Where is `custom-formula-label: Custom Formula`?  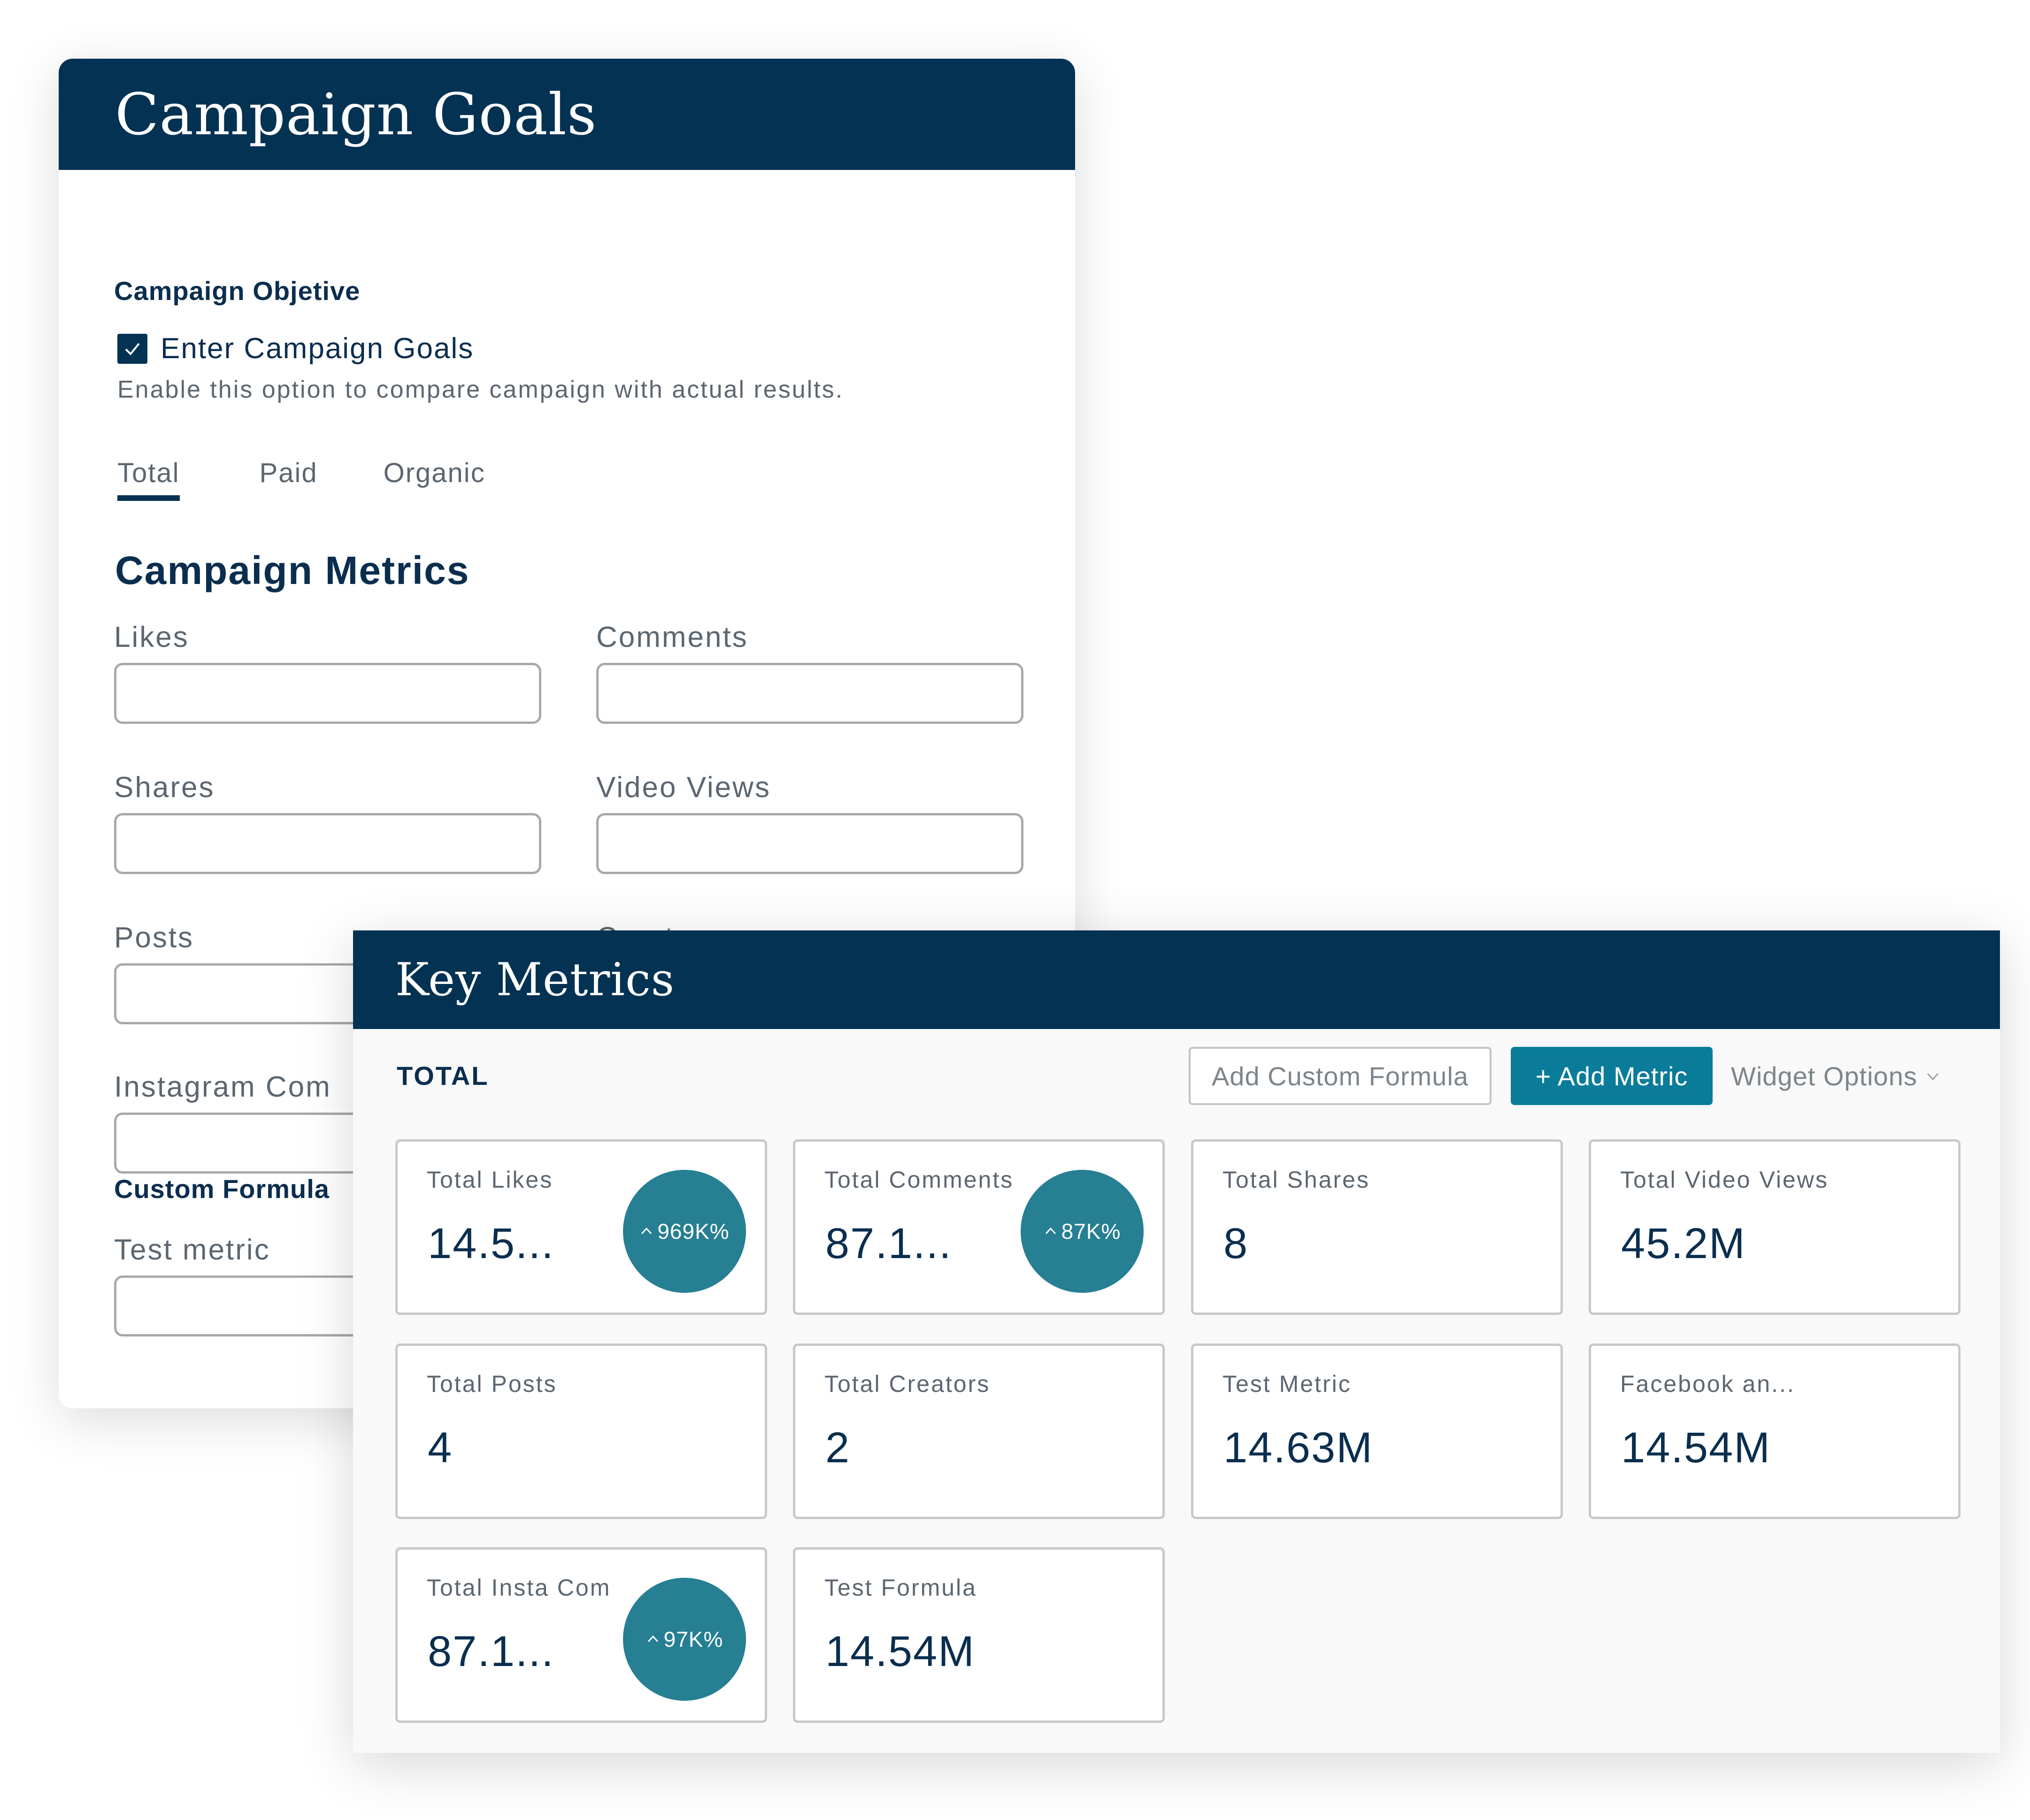 custom-formula-label: Custom Formula is located at coordinates (222, 1189).